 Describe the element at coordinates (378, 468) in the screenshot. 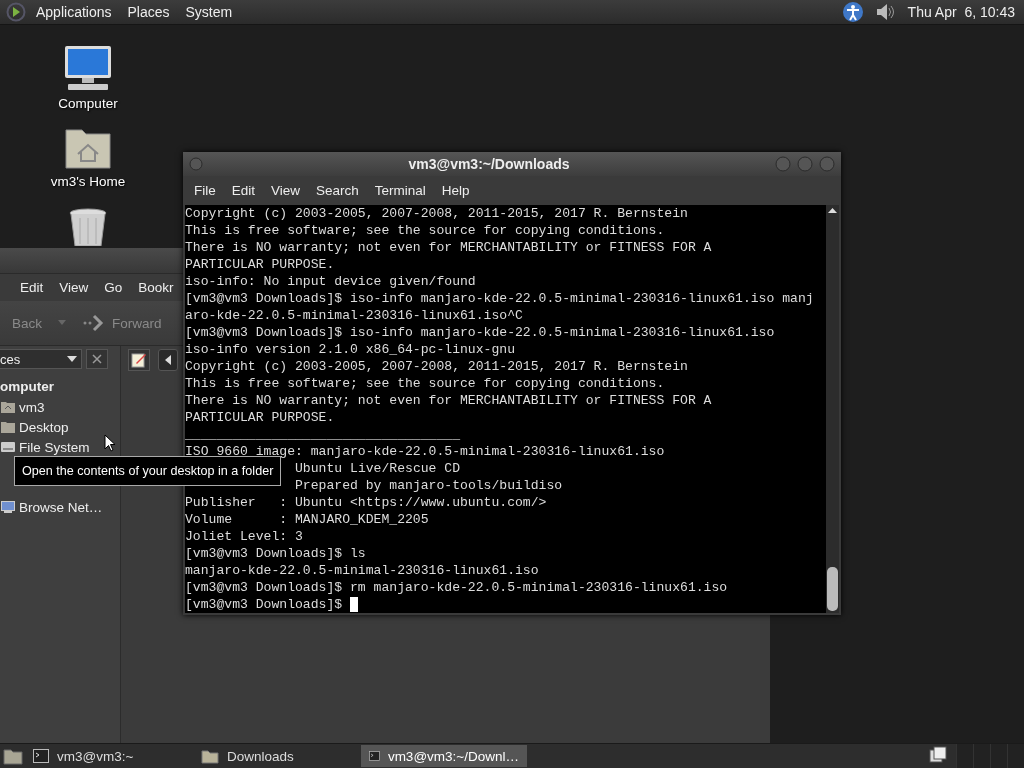

I see `terminal-line: Ubuntu Live/Rescue CD` at that location.